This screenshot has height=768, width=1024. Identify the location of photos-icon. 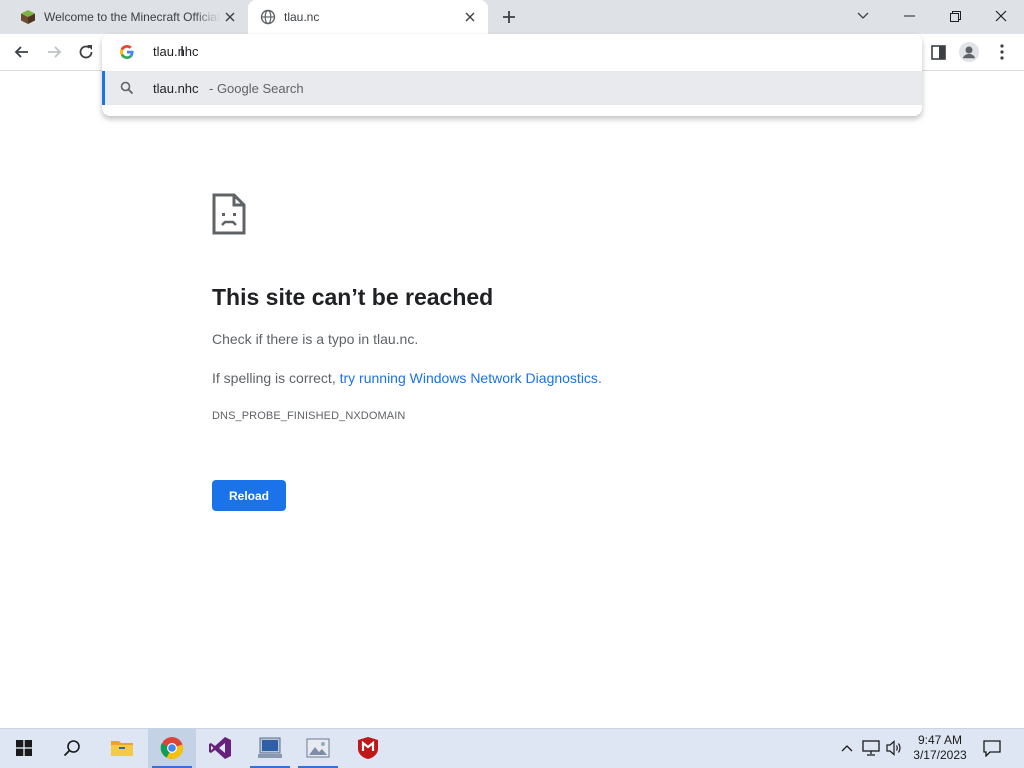
(318, 748).